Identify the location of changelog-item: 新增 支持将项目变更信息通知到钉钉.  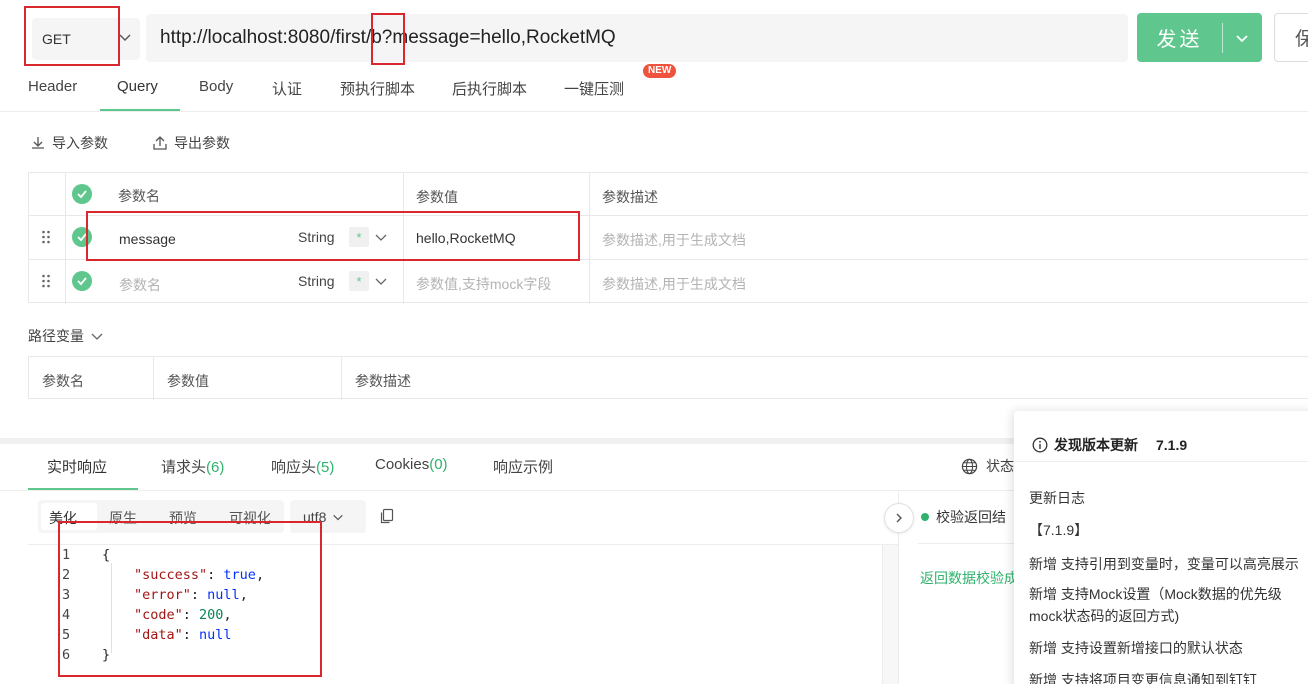
(1143, 678).